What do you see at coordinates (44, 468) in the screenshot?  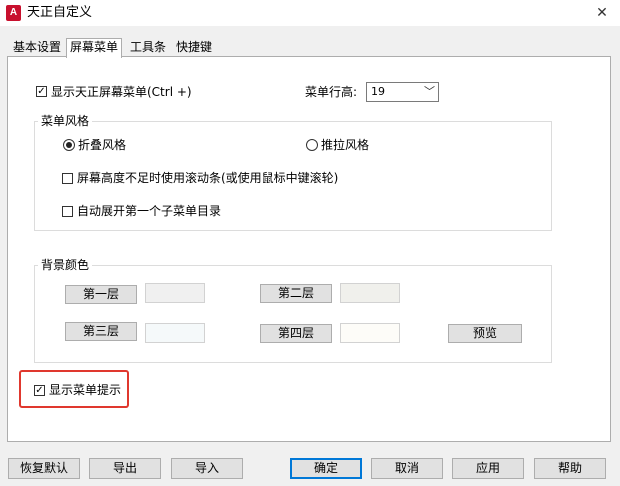 I see `restore-default-button: 恢复默认` at bounding box center [44, 468].